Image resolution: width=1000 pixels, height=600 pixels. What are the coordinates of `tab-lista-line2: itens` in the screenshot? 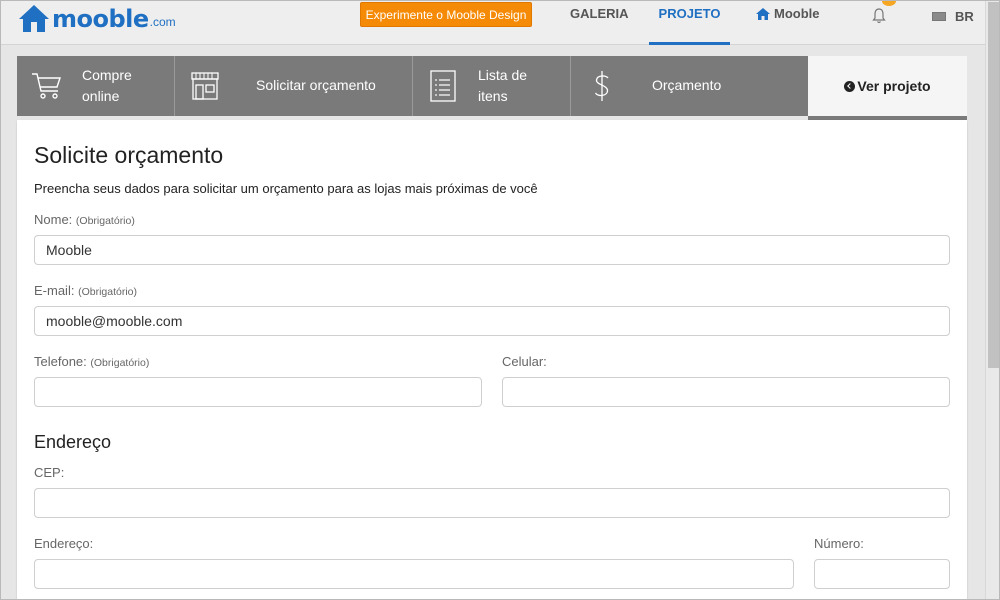 It's located at (493, 96).